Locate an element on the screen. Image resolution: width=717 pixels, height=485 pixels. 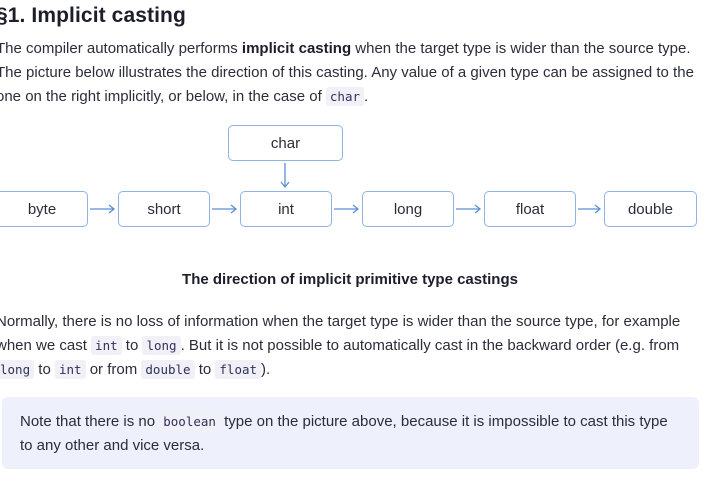
node-long: long is located at coordinates (408, 209).